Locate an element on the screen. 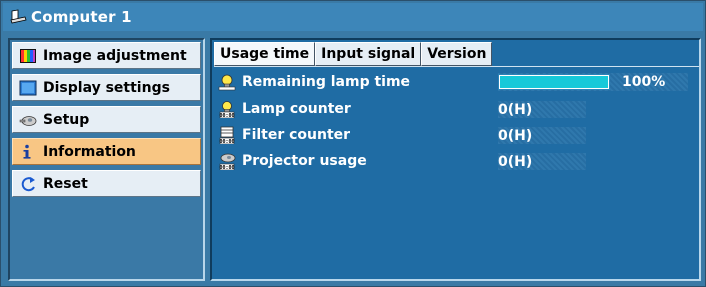  sidebar-item-label: Reset is located at coordinates (65, 183).